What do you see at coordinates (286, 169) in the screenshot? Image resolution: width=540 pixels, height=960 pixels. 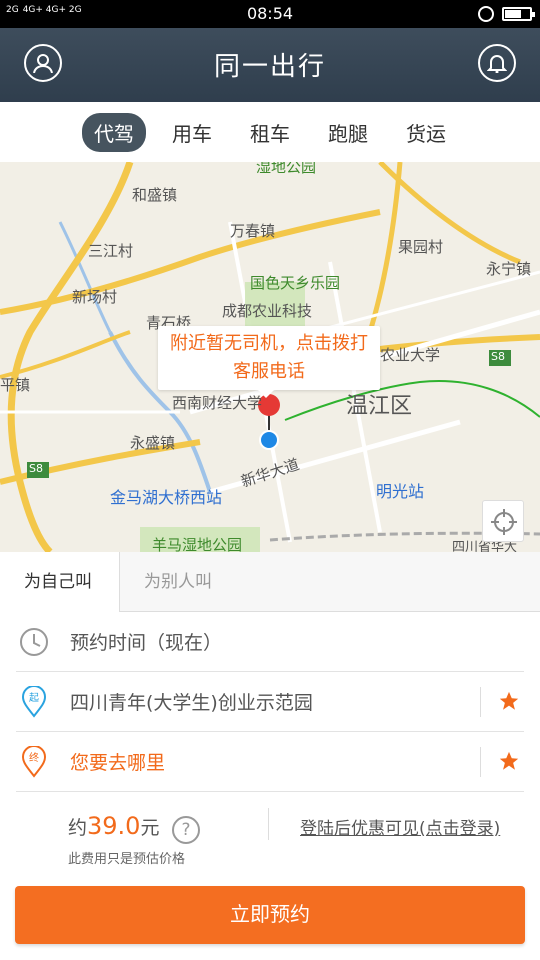 I see `map-label: 湿地公园` at bounding box center [286, 169].